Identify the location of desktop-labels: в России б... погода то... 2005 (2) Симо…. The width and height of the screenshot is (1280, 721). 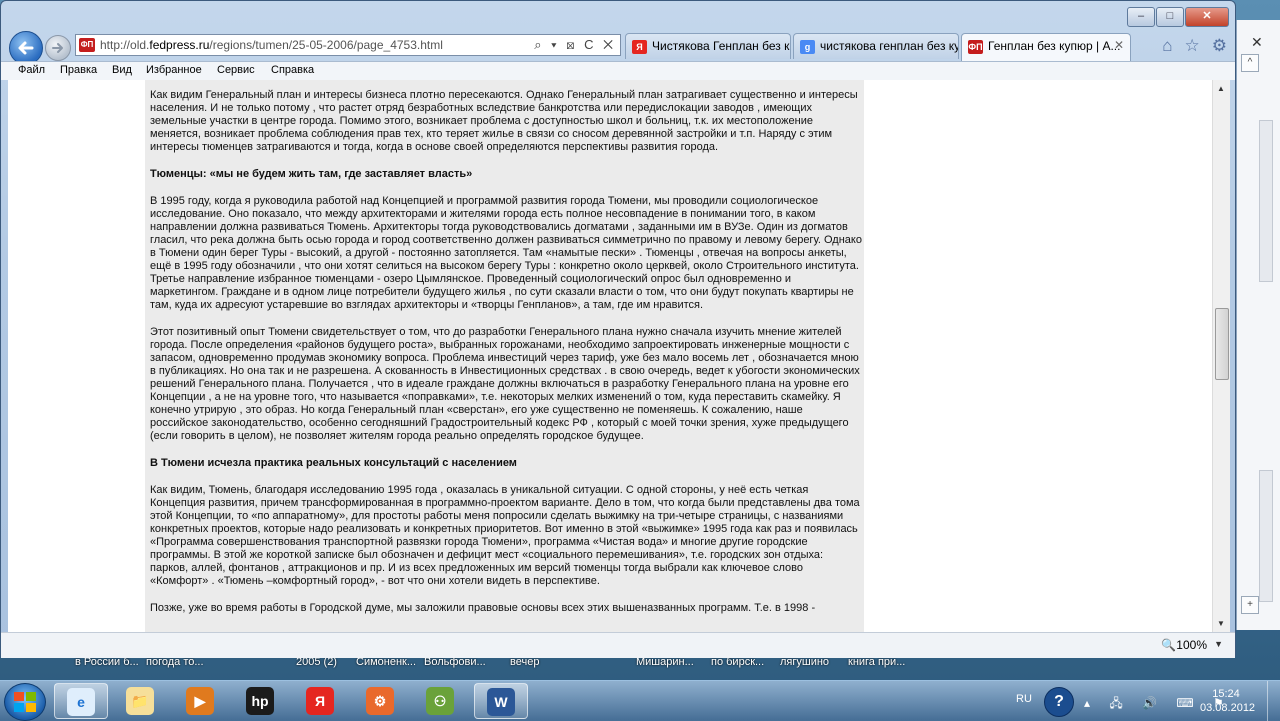
(620, 663).